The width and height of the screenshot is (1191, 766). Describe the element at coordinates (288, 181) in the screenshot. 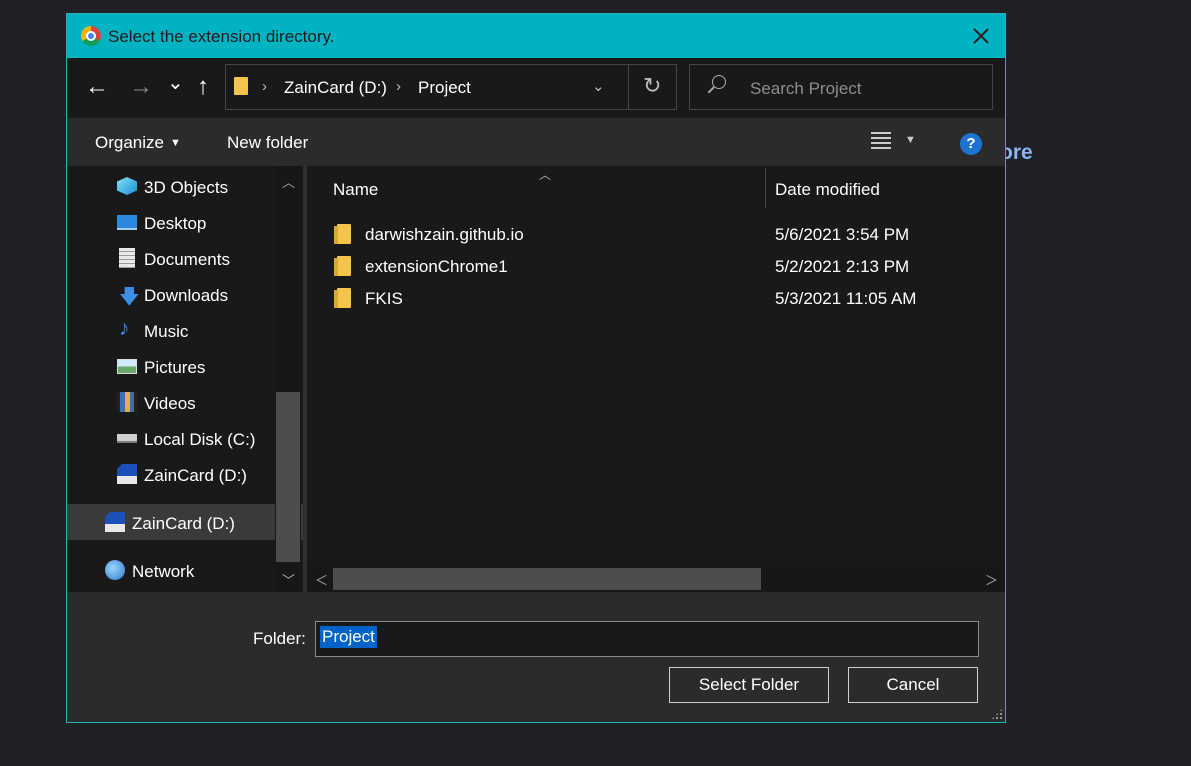

I see `scroll-up-icon: ︿` at that location.